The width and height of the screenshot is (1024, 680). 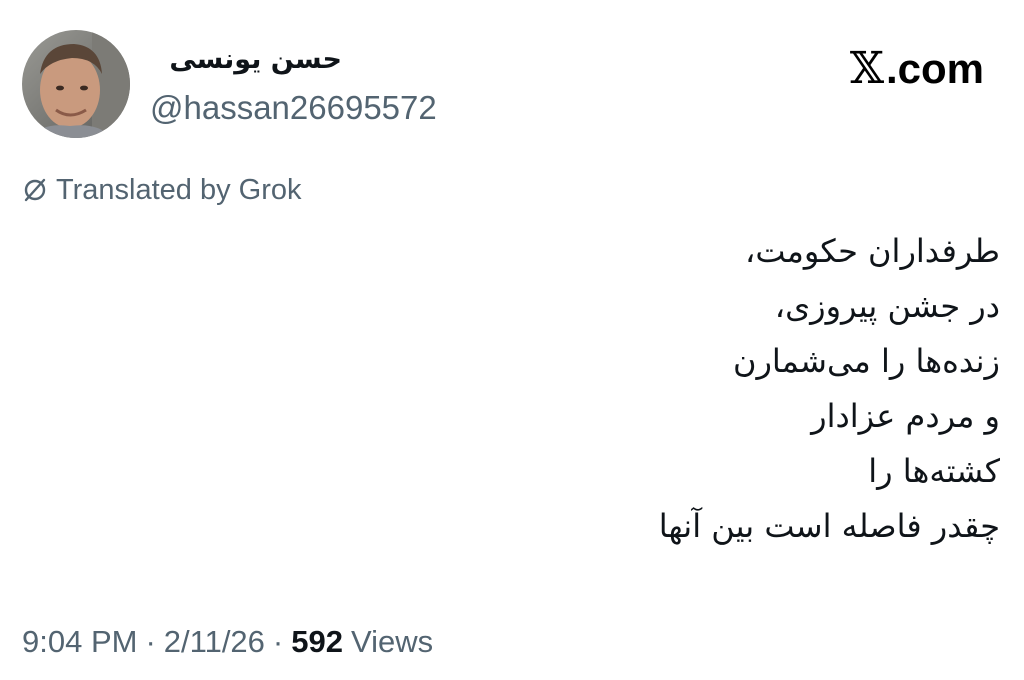 I want to click on author-display-name: حسن یونسی, so click(x=247, y=60).